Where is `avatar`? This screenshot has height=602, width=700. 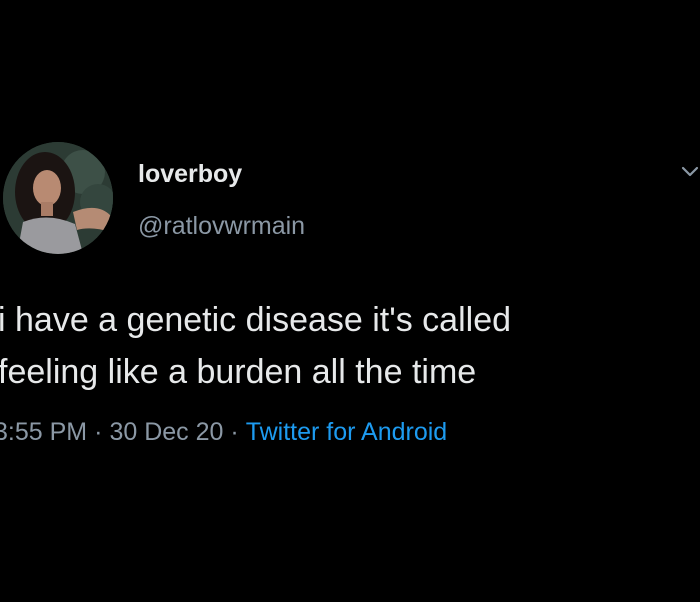 avatar is located at coordinates (58, 198).